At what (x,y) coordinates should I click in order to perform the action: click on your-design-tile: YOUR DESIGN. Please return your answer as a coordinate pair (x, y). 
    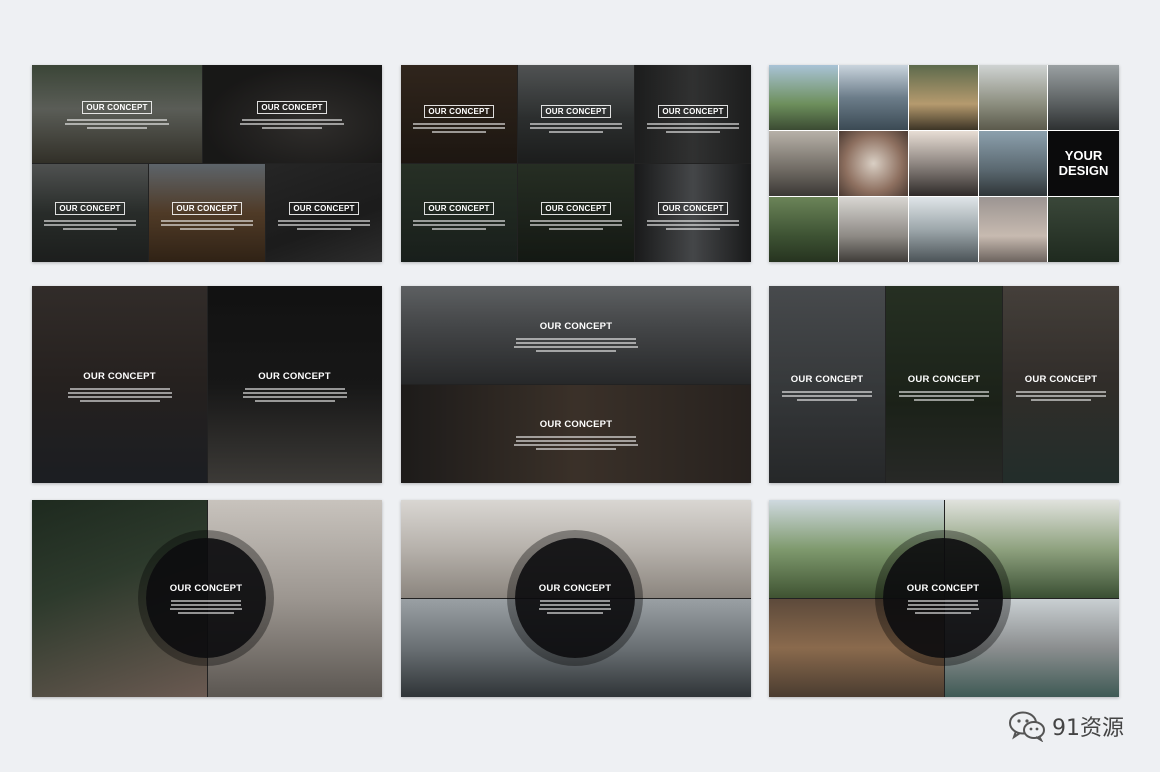
    Looking at the image, I should click on (1083, 163).